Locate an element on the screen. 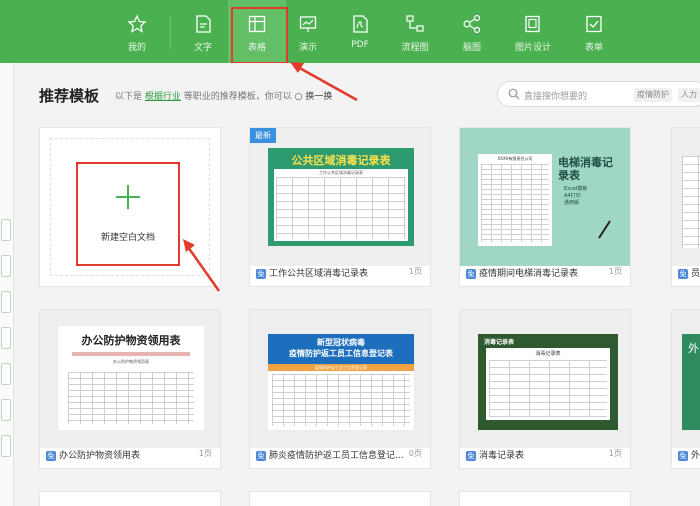  template-card: 公共区域消毒记录表 工作公共区域消毒记录表 最新 免工作公共区域消毒记录表 1页 is located at coordinates (340, 207).